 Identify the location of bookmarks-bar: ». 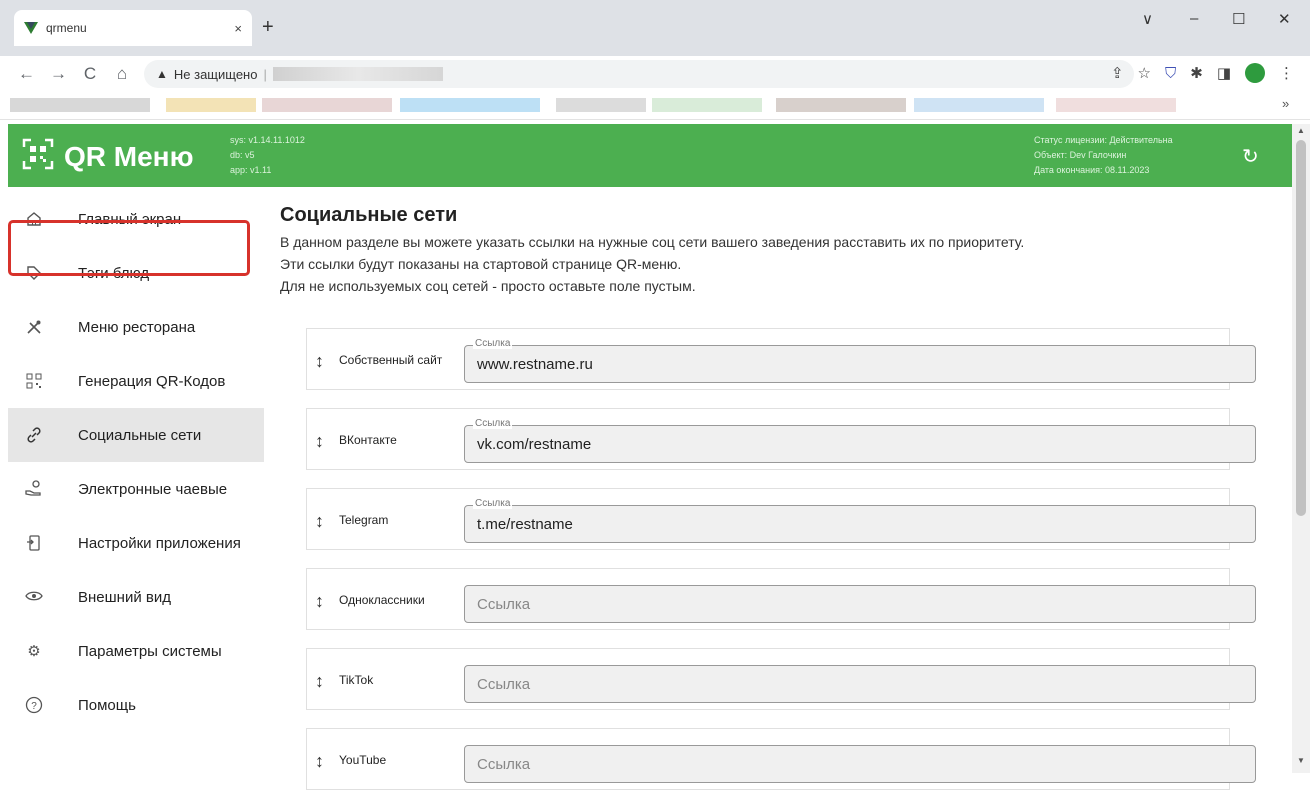
(655, 106).